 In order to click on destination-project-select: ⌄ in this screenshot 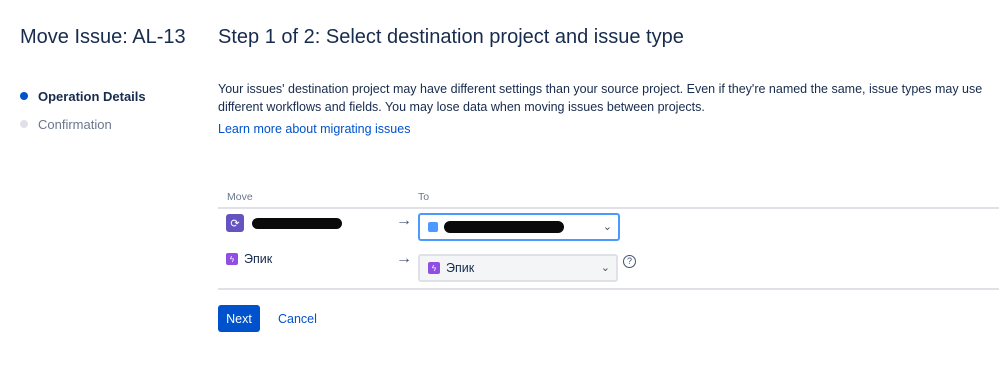, I will do `click(519, 227)`.